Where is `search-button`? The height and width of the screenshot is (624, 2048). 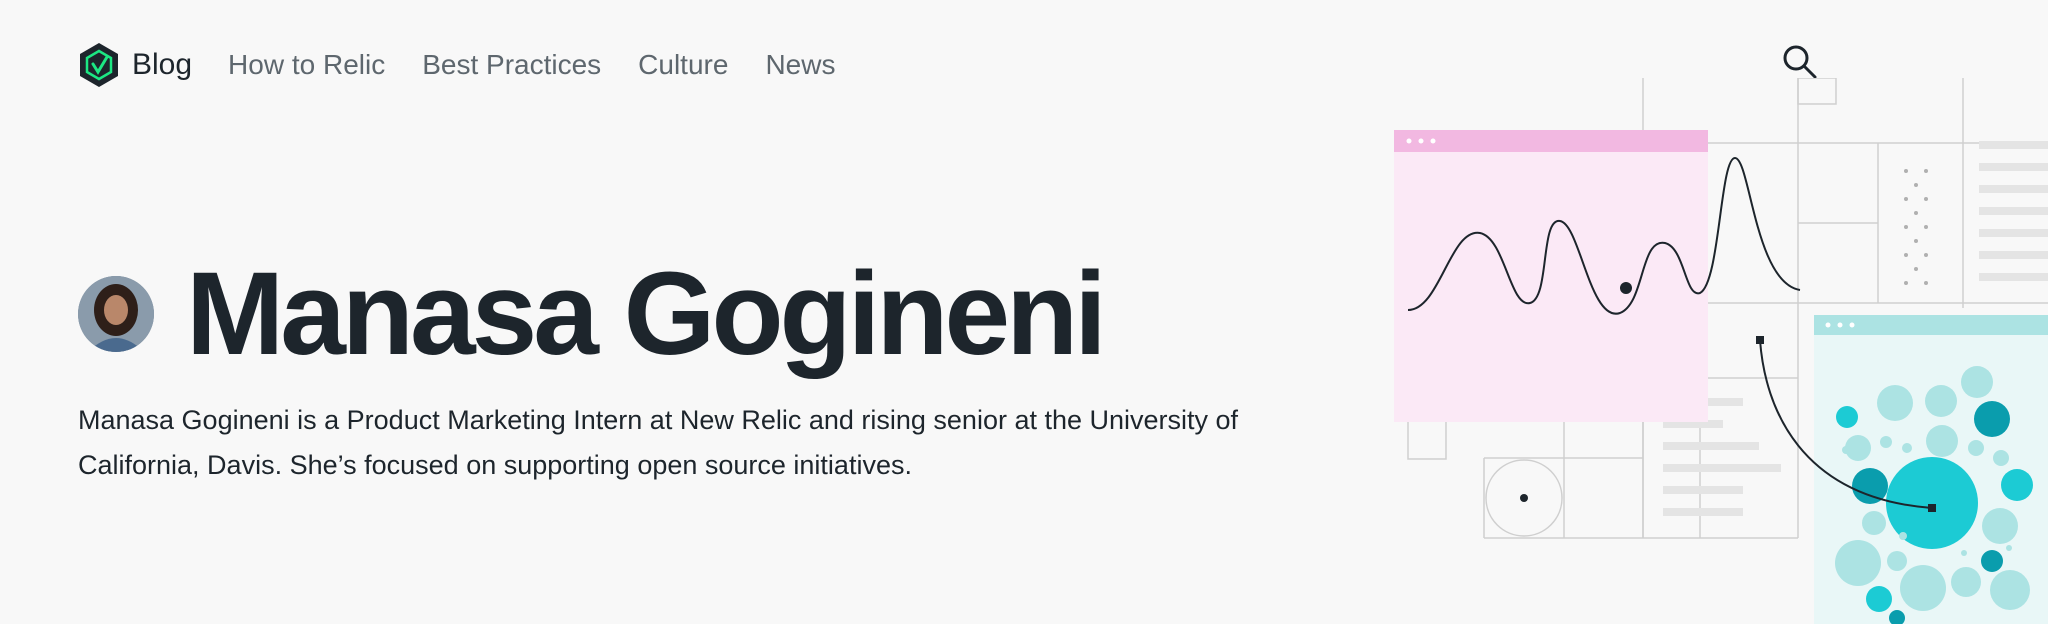
search-button is located at coordinates (1800, 62).